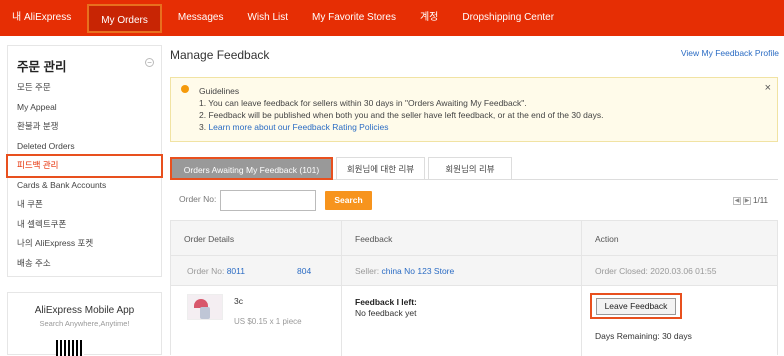 The image size is (784, 356). Describe the element at coordinates (42, 67) in the screenshot. I see `sidebar-title: 주문 관리` at that location.